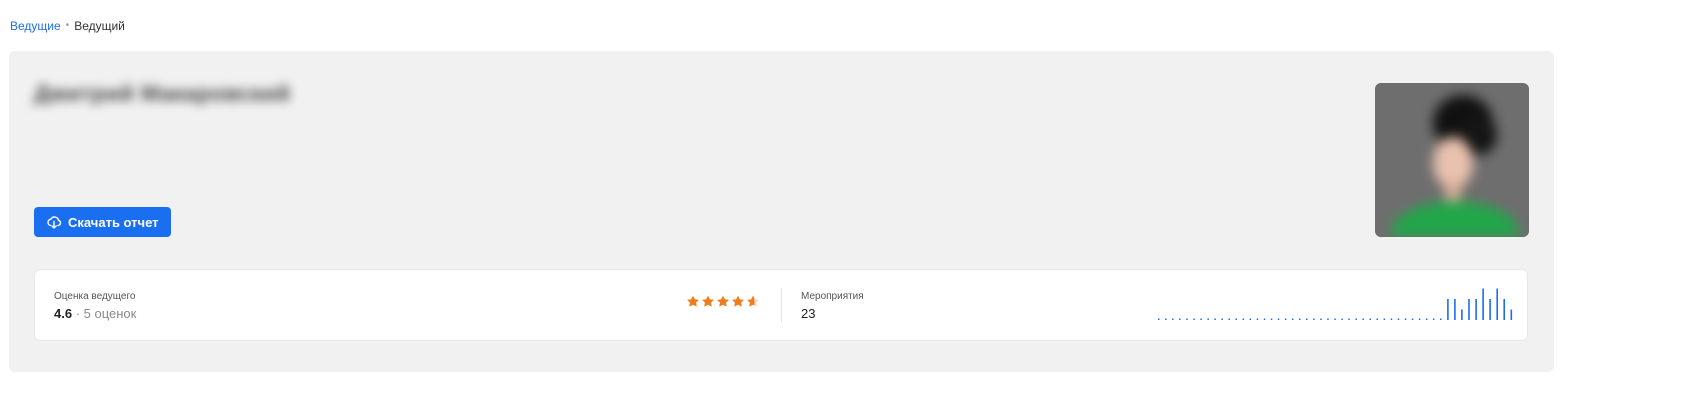  What do you see at coordinates (99, 26) in the screenshot?
I see `breadcrumb-current: Ведущий` at bounding box center [99, 26].